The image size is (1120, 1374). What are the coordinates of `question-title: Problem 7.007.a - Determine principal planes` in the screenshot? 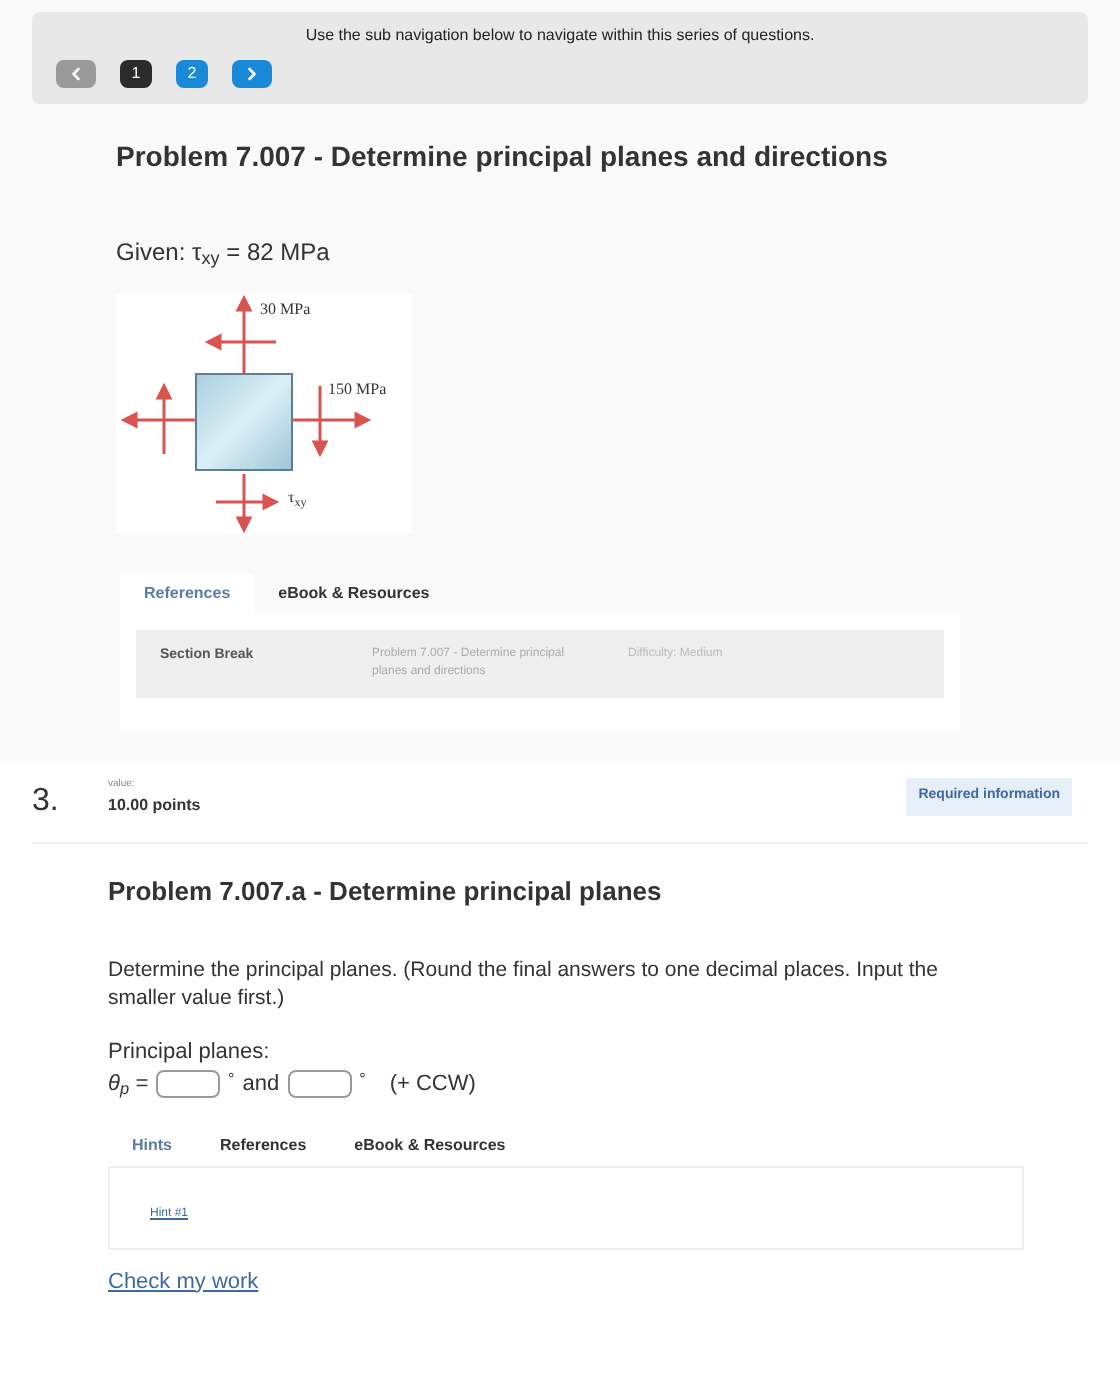 It's located at (386, 892).